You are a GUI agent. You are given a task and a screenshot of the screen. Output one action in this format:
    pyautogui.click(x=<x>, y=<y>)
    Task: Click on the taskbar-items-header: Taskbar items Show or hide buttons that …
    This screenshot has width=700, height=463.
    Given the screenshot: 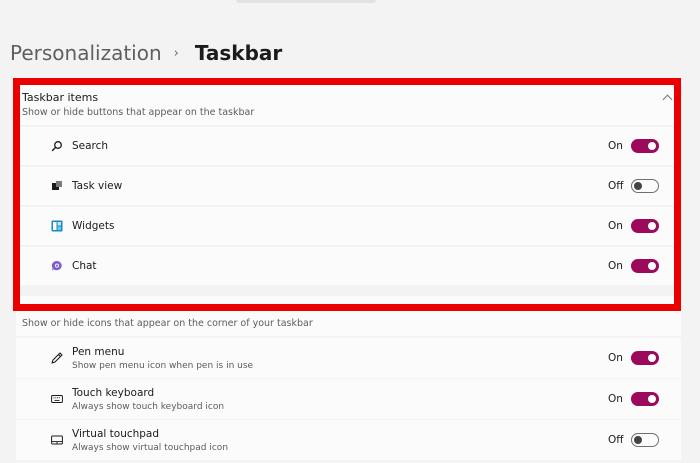 What is the action you would take?
    pyautogui.click(x=348, y=105)
    